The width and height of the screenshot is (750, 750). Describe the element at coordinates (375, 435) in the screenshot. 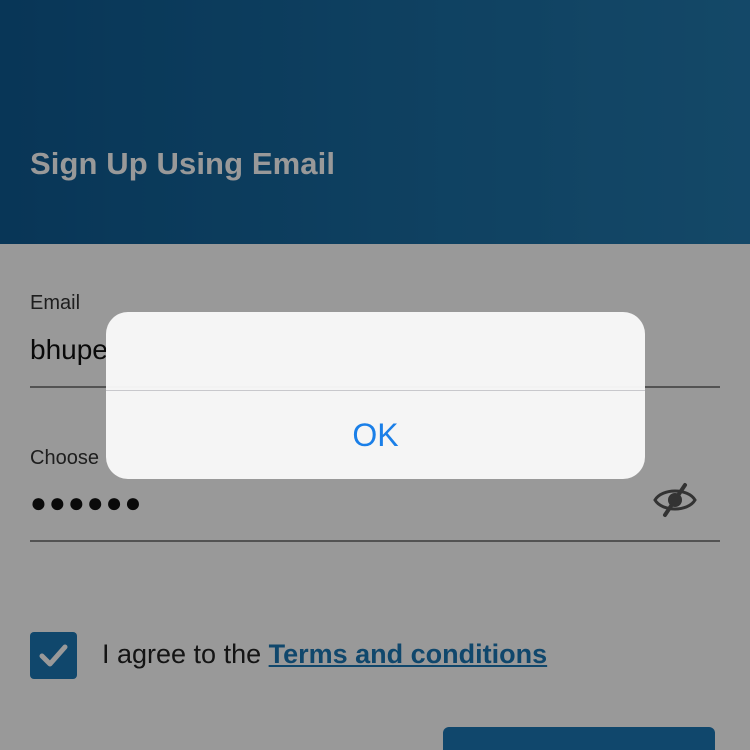

I see `alert-ok-button: OK` at that location.